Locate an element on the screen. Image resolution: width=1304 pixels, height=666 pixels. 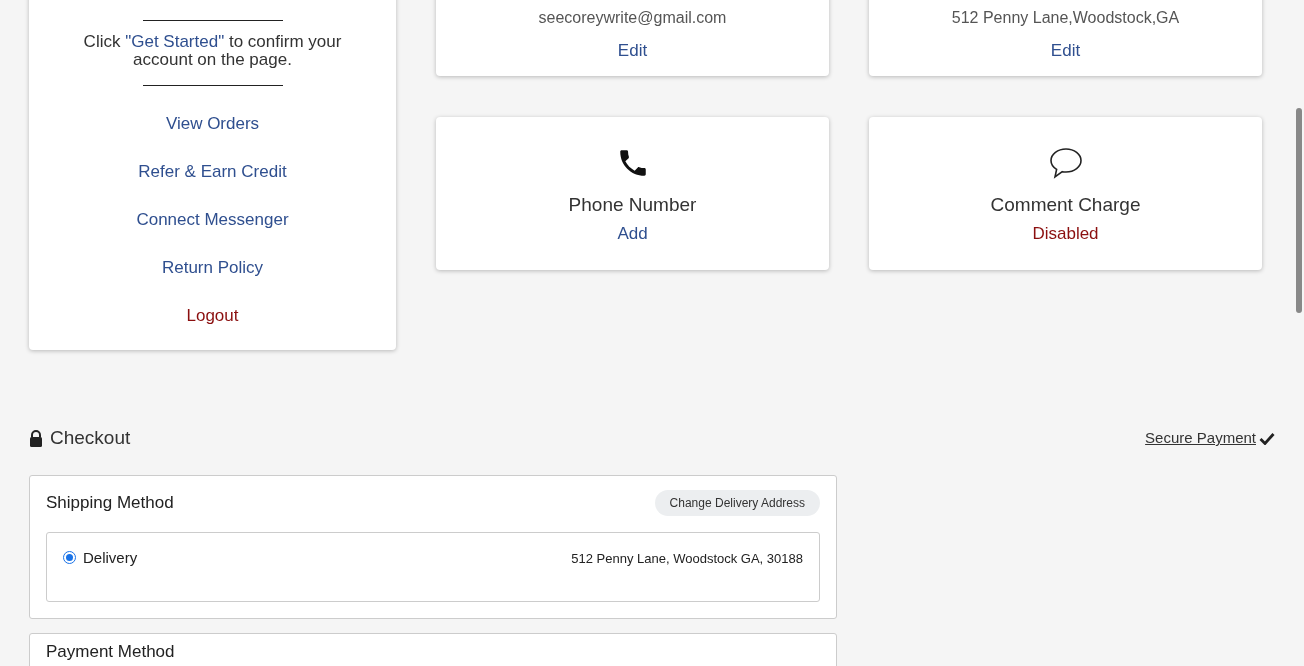
confirm-account-text: Click "Get Started" to confirm your account on the page. is located at coordinates (212, 51).